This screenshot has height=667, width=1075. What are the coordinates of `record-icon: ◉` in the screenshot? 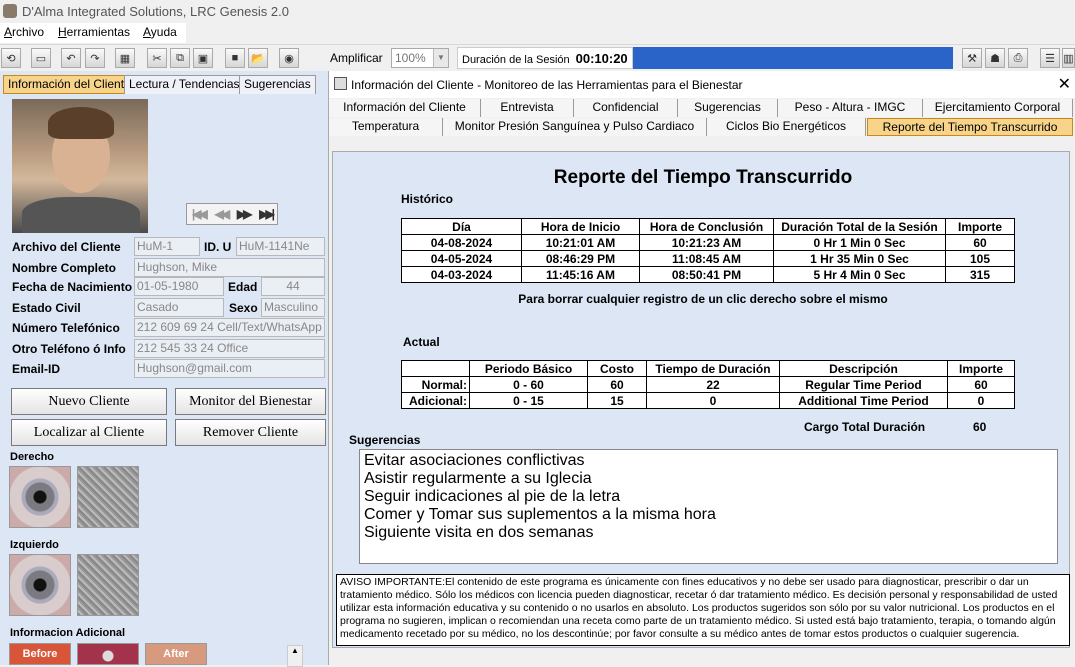 It's located at (289, 58).